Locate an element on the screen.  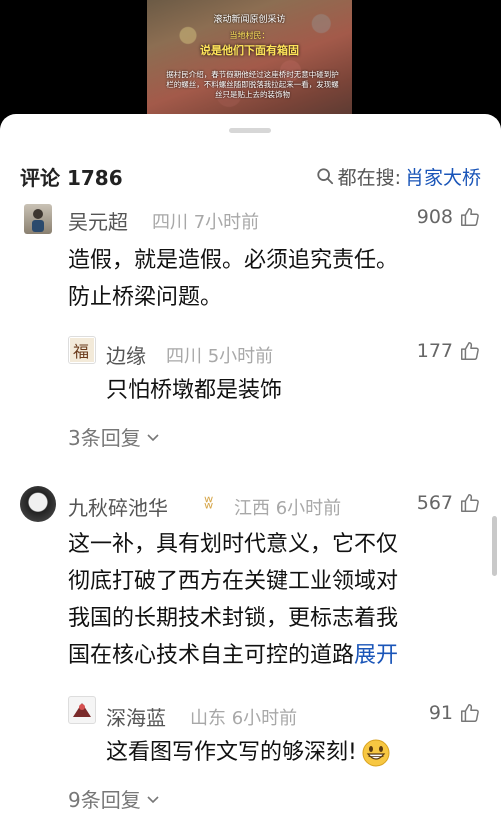
comment-meta: 四川 7小时前 is located at coordinates (206, 222).